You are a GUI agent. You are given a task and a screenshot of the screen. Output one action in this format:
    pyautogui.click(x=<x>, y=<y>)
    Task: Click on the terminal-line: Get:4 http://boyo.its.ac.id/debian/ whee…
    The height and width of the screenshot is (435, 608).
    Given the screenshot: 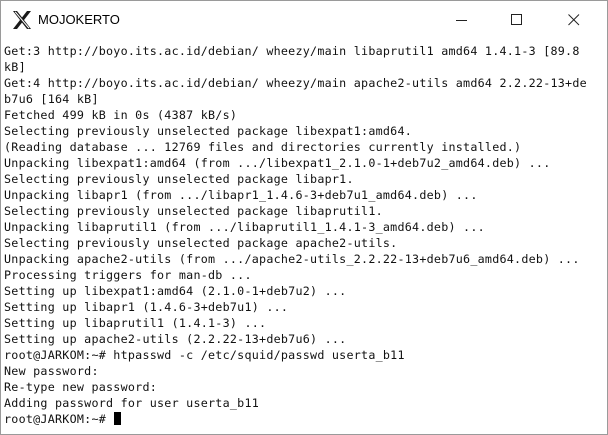 What is the action you would take?
    pyautogui.click(x=295, y=83)
    